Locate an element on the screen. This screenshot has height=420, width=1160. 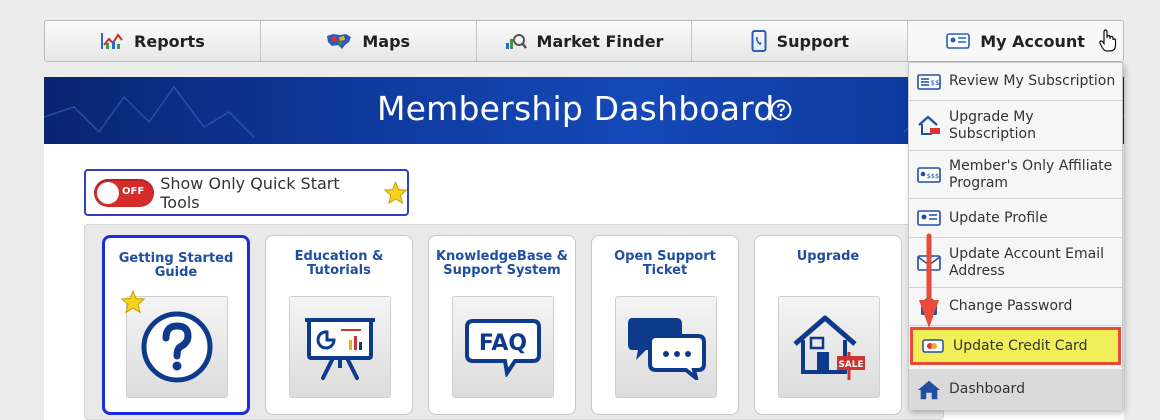
menu-item-label: Update Profile is located at coordinates (998, 217).